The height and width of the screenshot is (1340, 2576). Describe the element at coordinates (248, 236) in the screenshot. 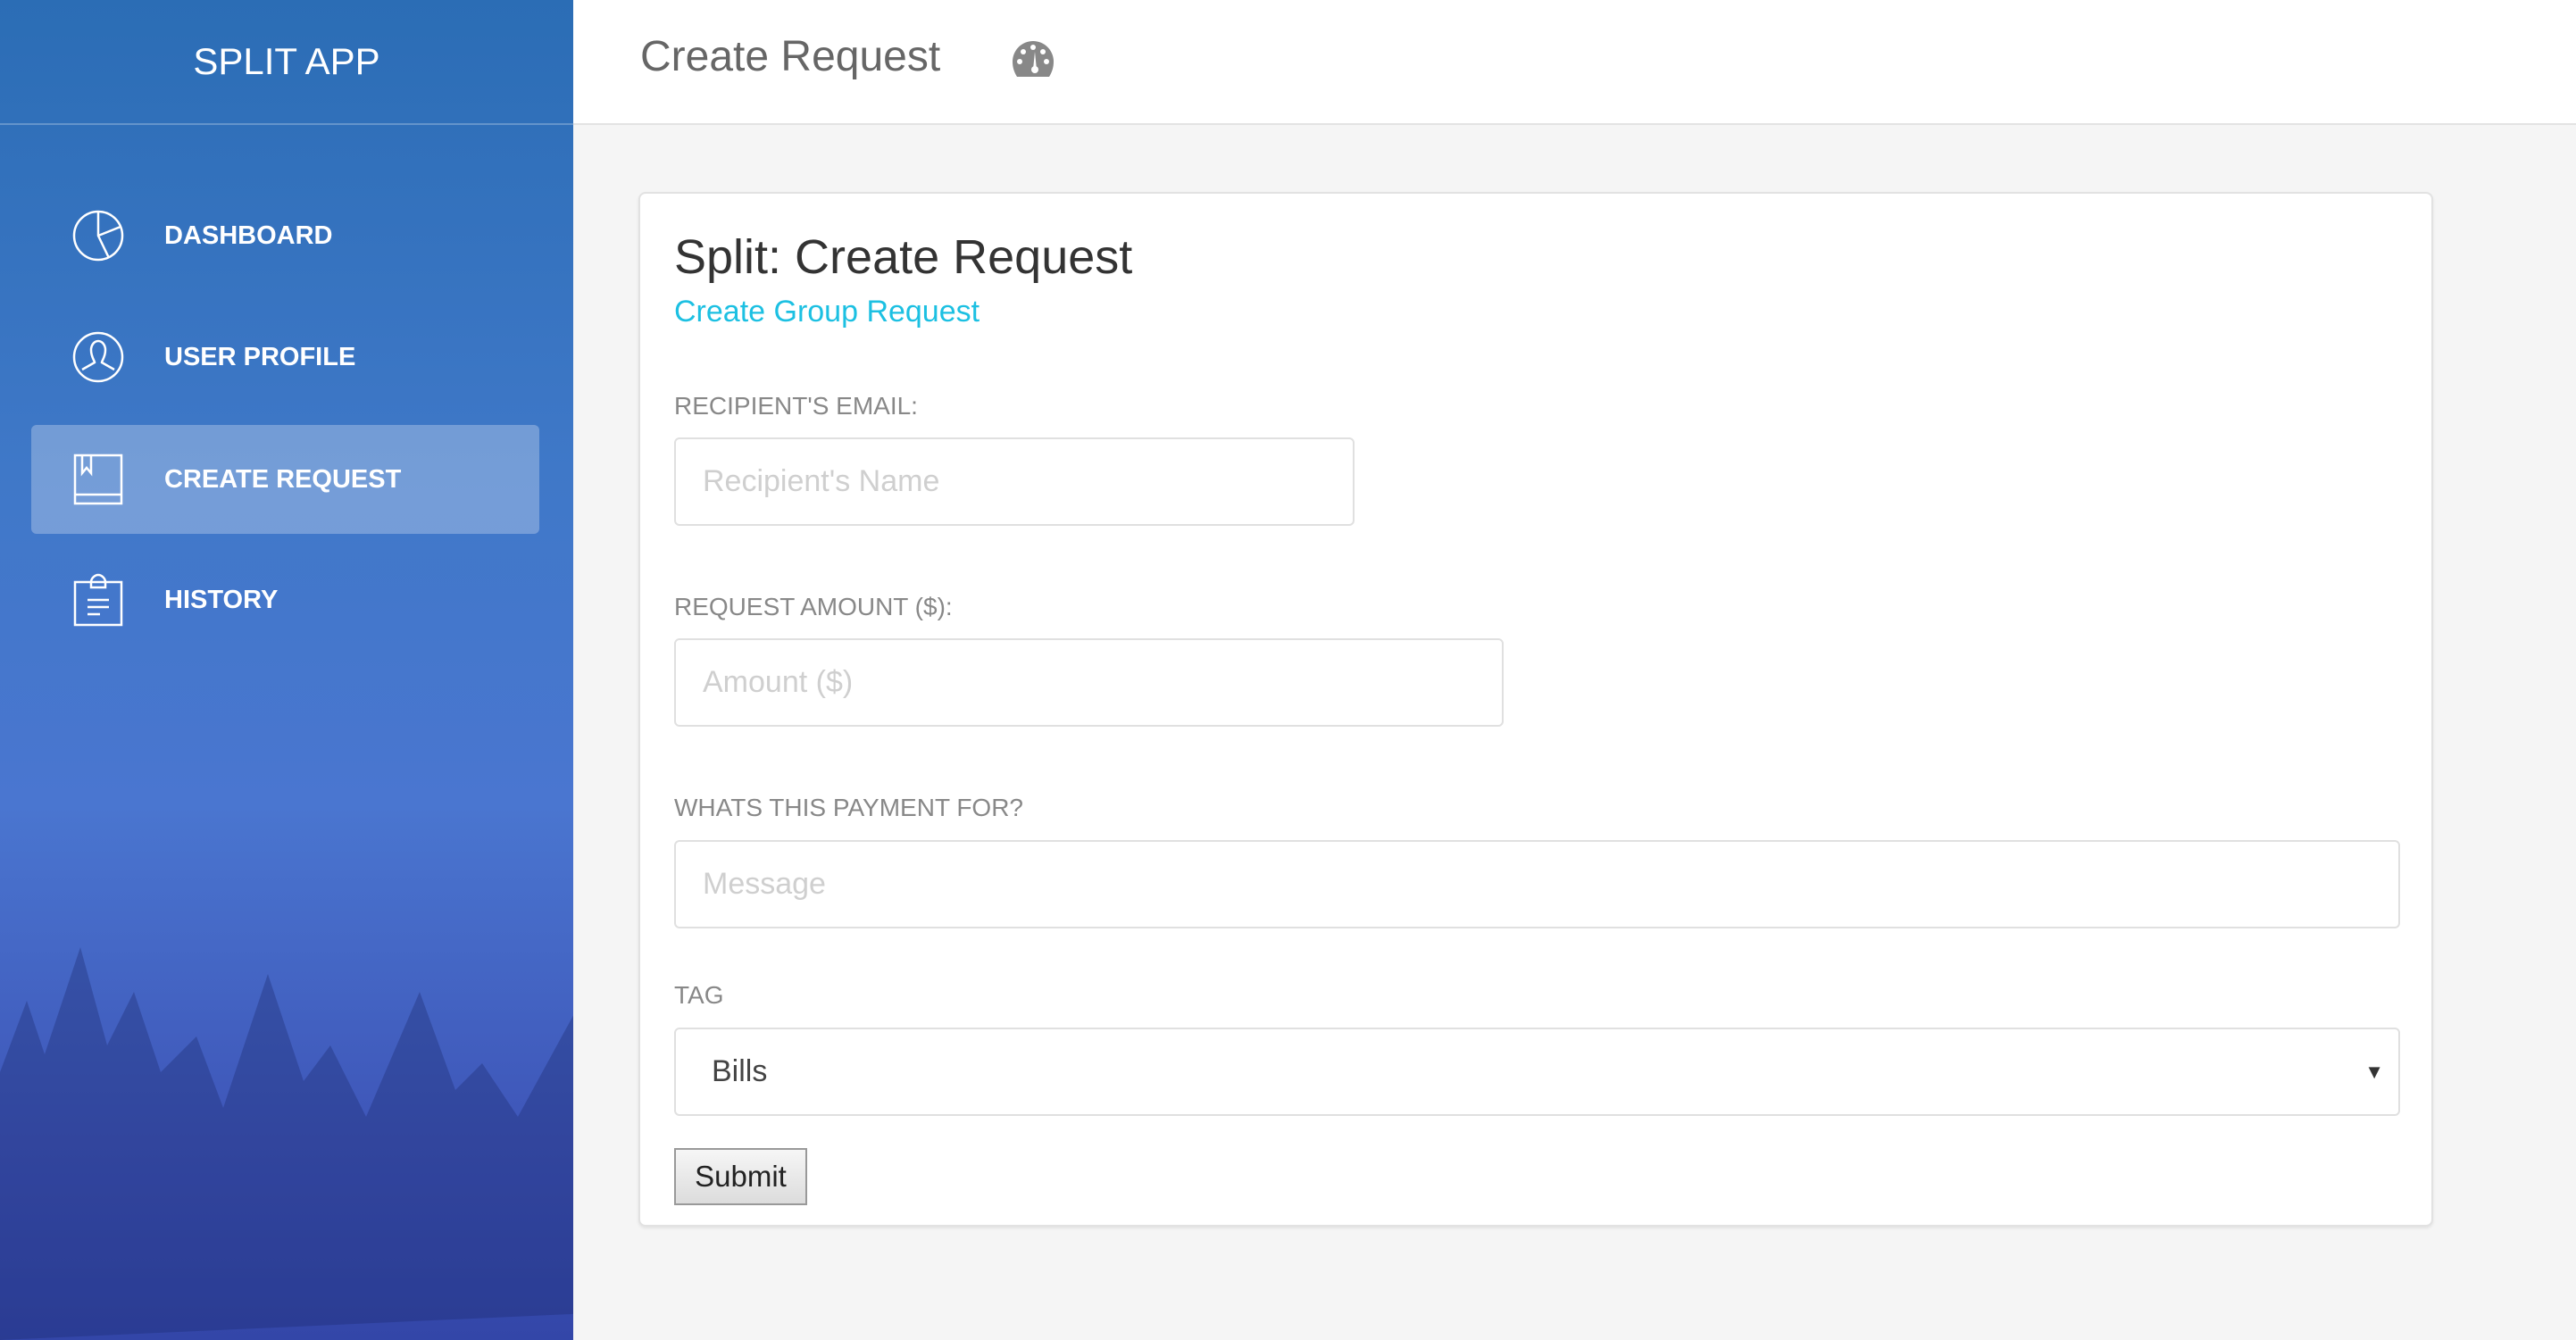

I see `sidebar-item-label: DASHBOARD` at that location.